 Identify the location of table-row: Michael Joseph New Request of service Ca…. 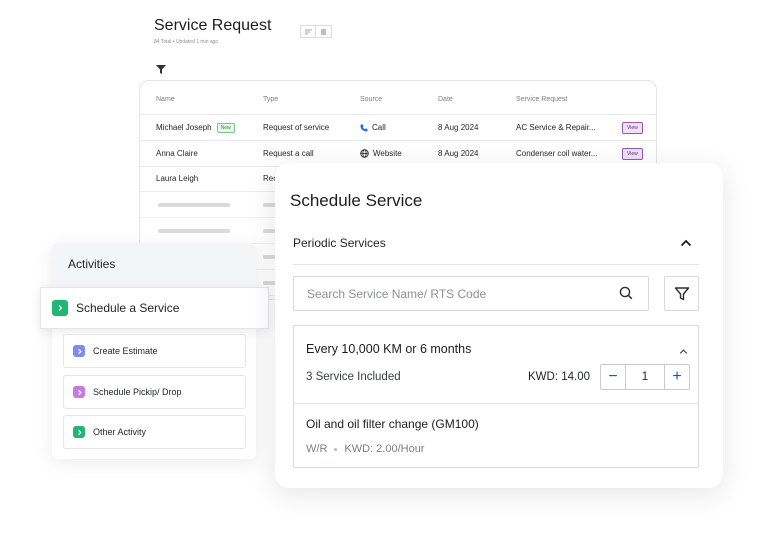
(398, 128).